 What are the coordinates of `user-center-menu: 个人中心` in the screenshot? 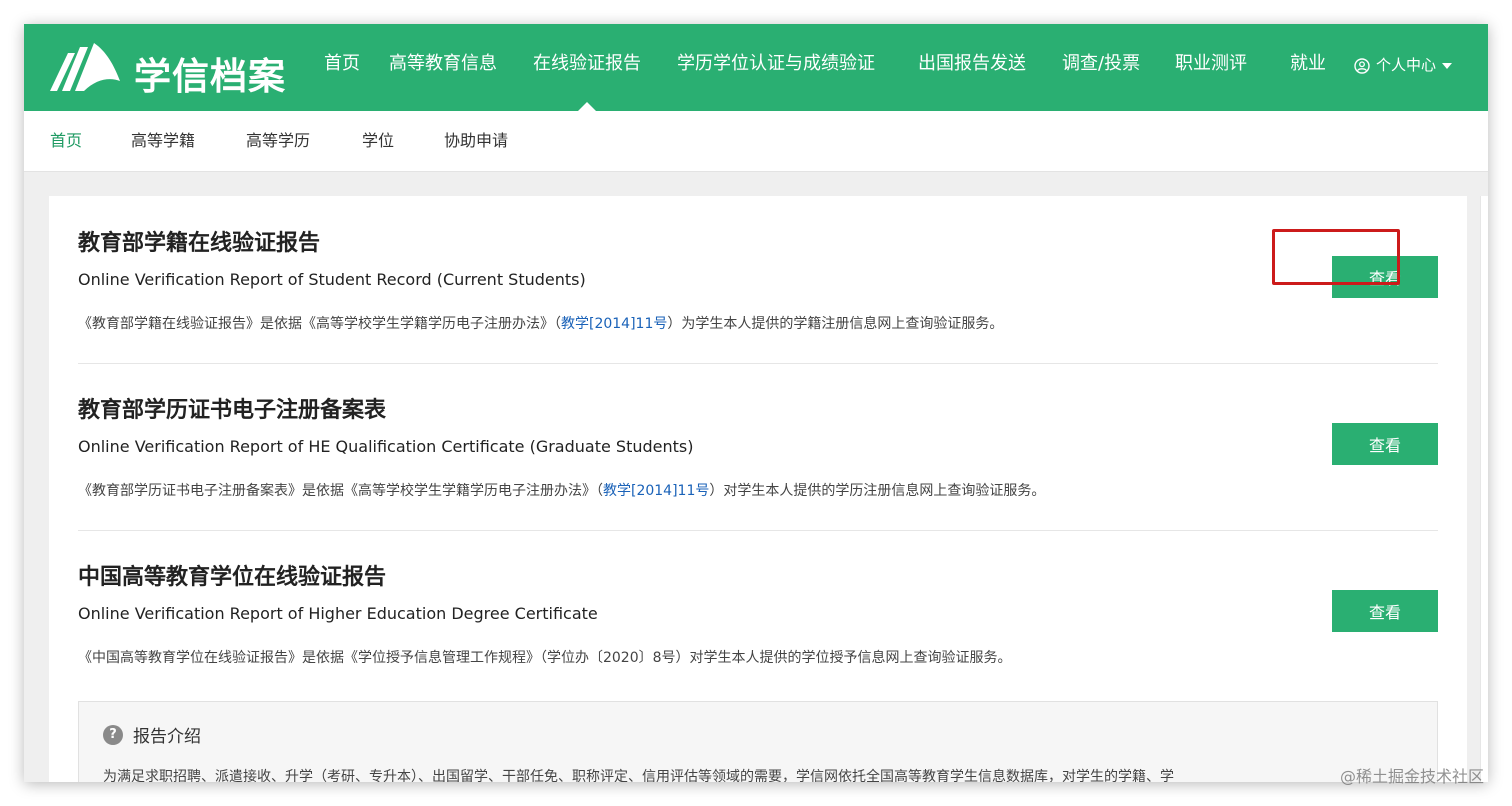 It's located at (1406, 67).